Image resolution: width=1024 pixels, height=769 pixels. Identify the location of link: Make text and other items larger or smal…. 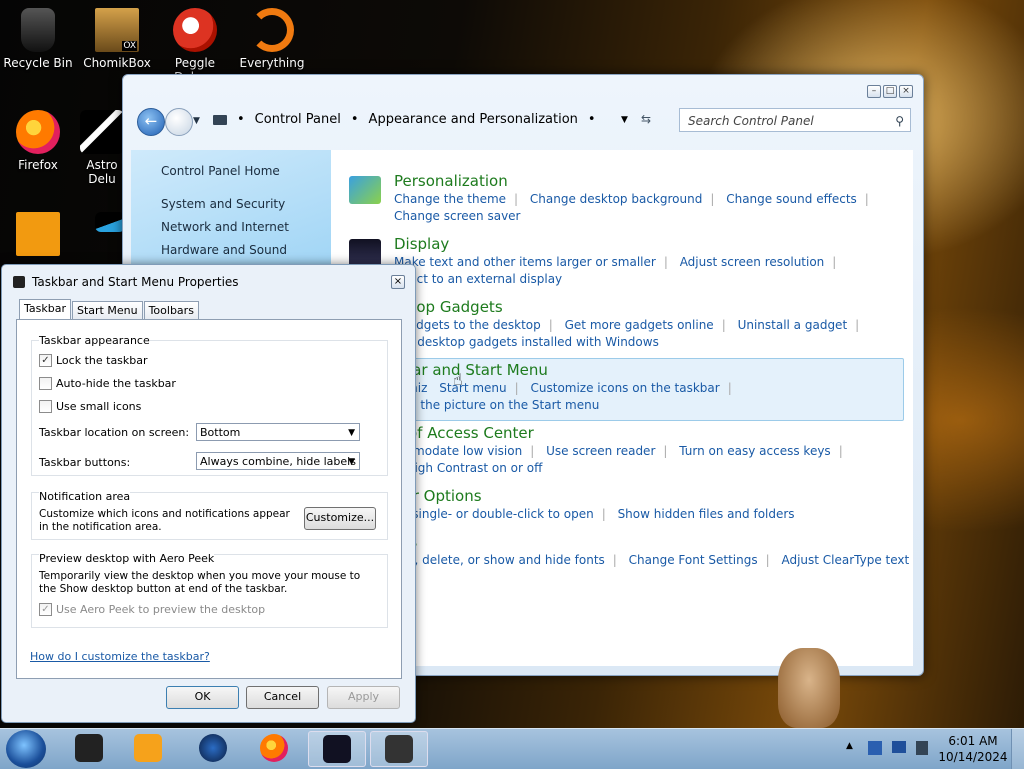
(525, 262).